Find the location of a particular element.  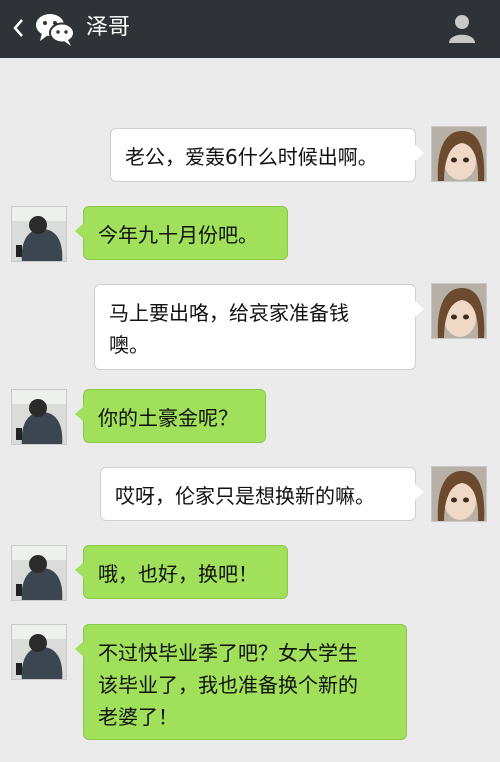

back-button is located at coordinates (19, 28).